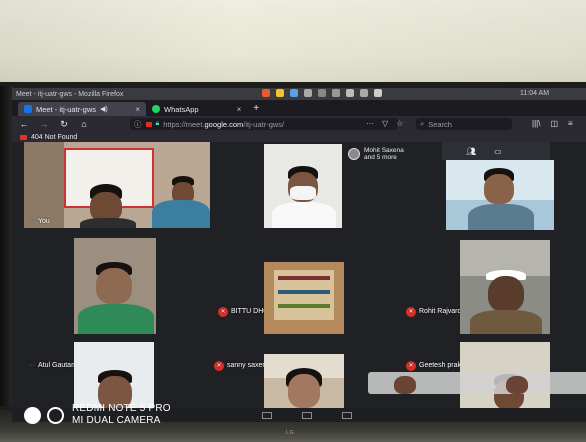  What do you see at coordinates (536, 123) in the screenshot?
I see `library-icon: |||\` at bounding box center [536, 123].